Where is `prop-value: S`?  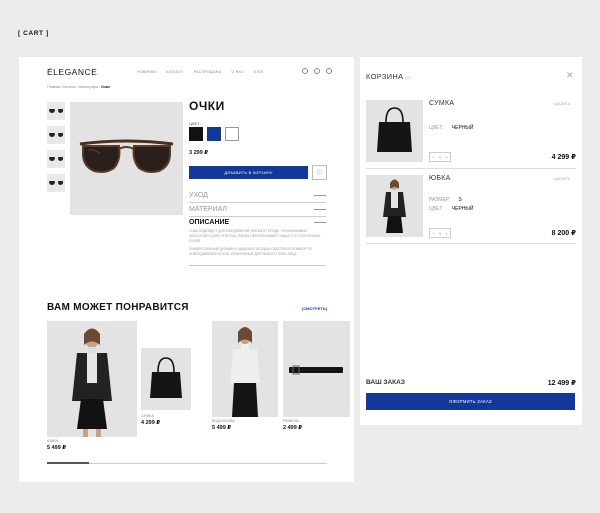 prop-value: S is located at coordinates (460, 200).